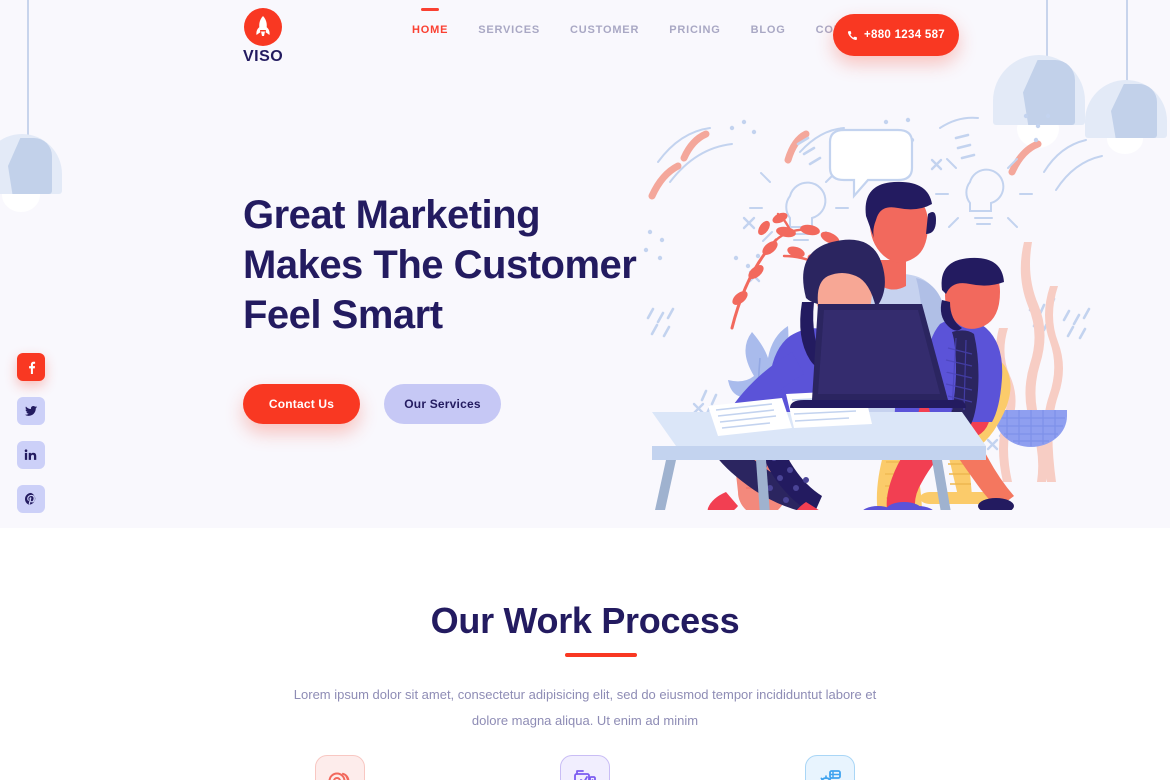  I want to click on process-card-settings, so click(830, 767).